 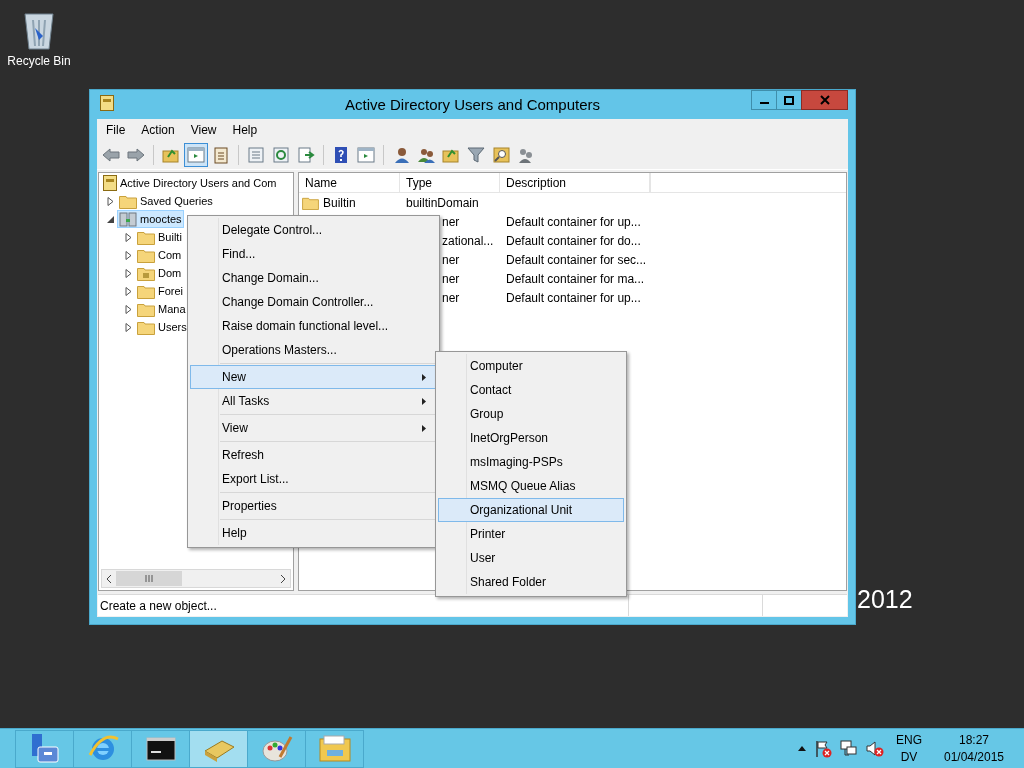 I want to click on refresh-icon, so click(x=281, y=155).